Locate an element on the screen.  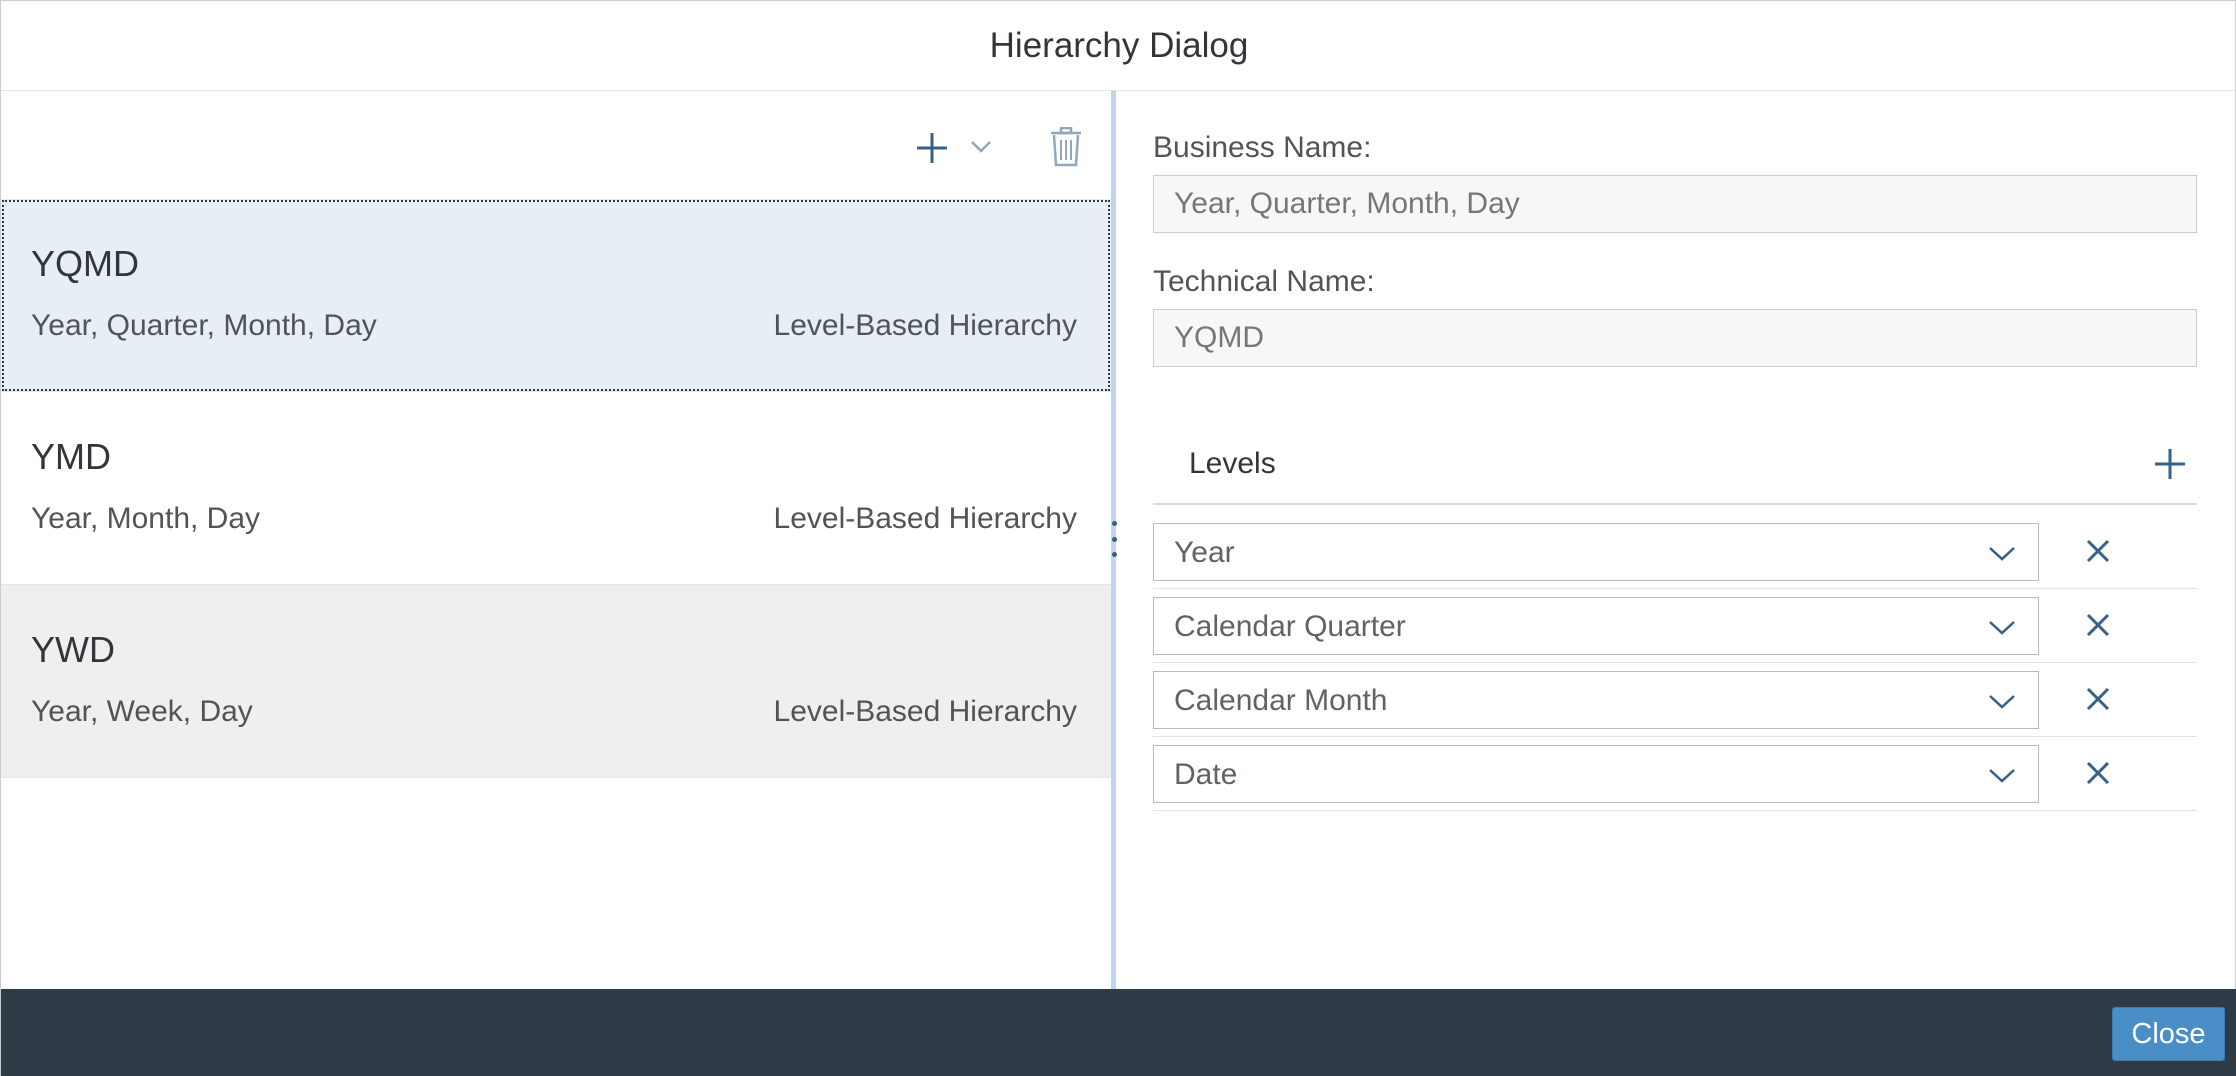
hierarchy-name: YQMD is located at coordinates (85, 263).